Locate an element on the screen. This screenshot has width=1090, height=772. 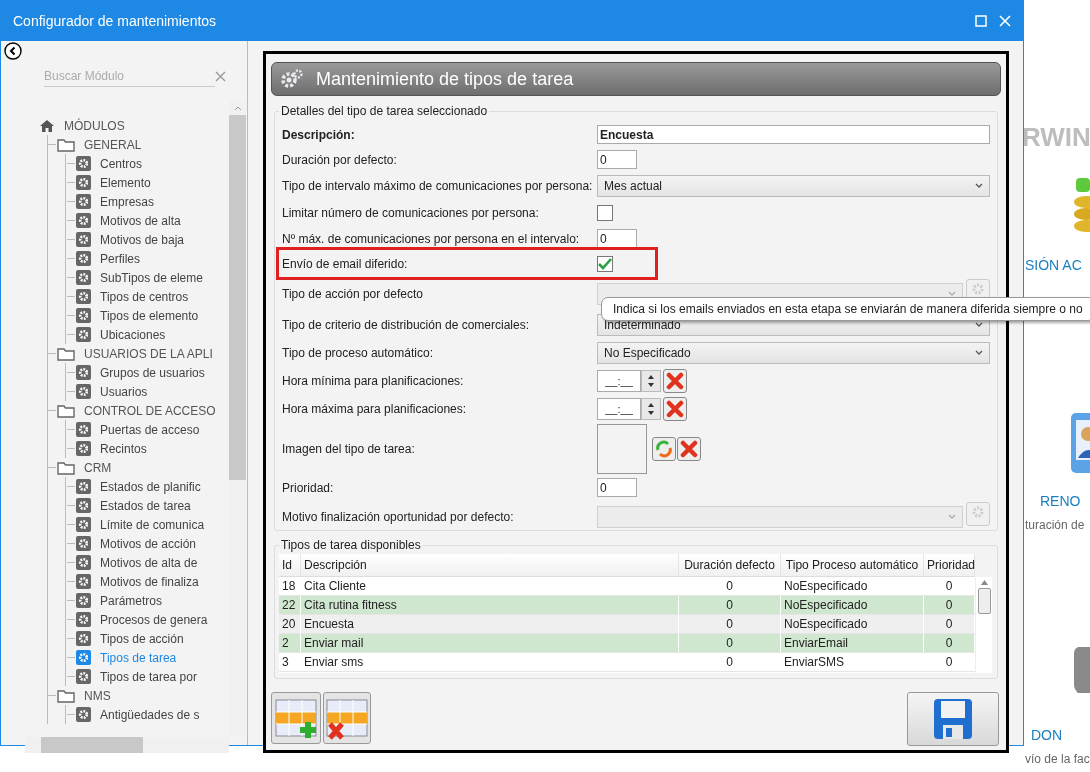
logo-text: RWIN is located at coordinates (1057, 137).